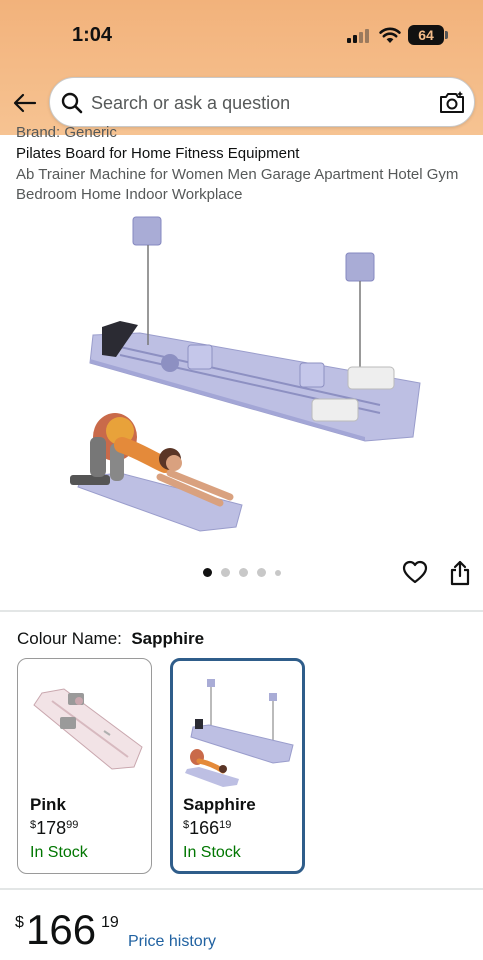  What do you see at coordinates (172, 942) in the screenshot?
I see `price-history-link: Price history` at bounding box center [172, 942].